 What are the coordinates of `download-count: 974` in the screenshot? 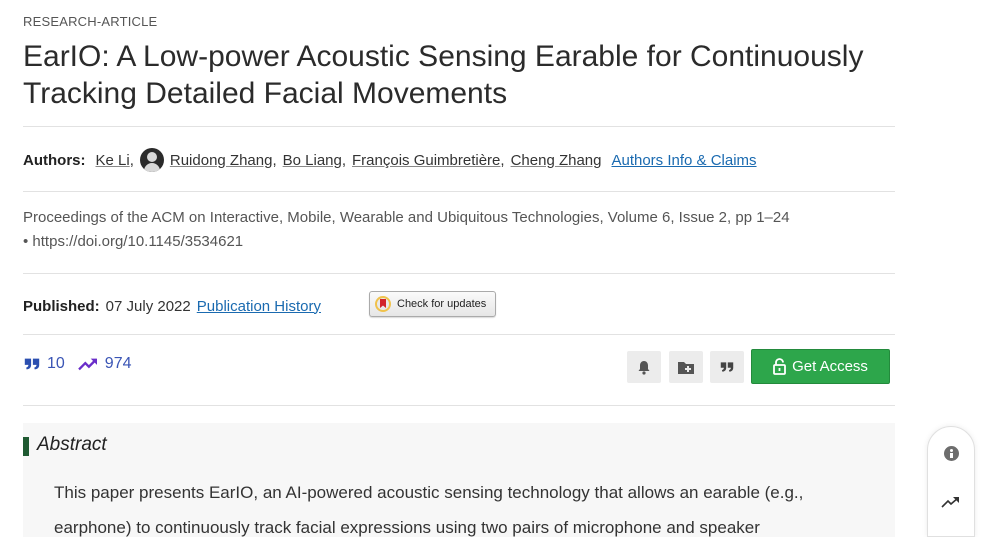 It's located at (118, 364).